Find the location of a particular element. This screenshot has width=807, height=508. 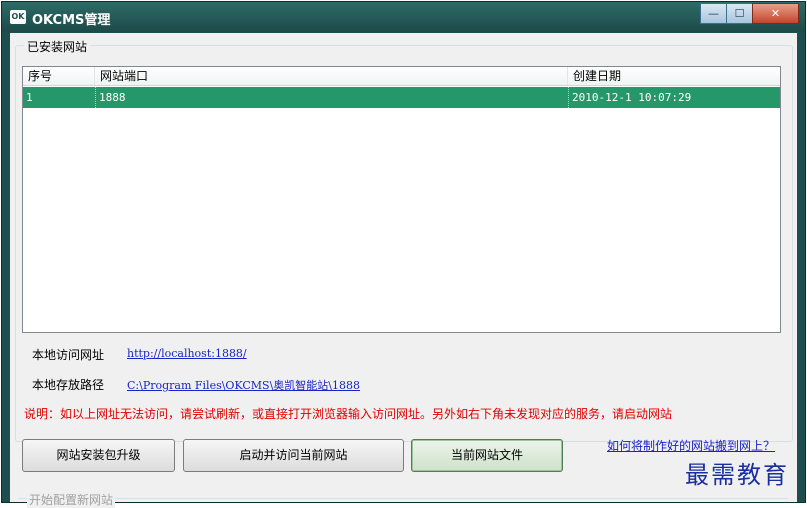

table-row: 1 1888 2010-12-1 10:07:29 is located at coordinates (401, 97).